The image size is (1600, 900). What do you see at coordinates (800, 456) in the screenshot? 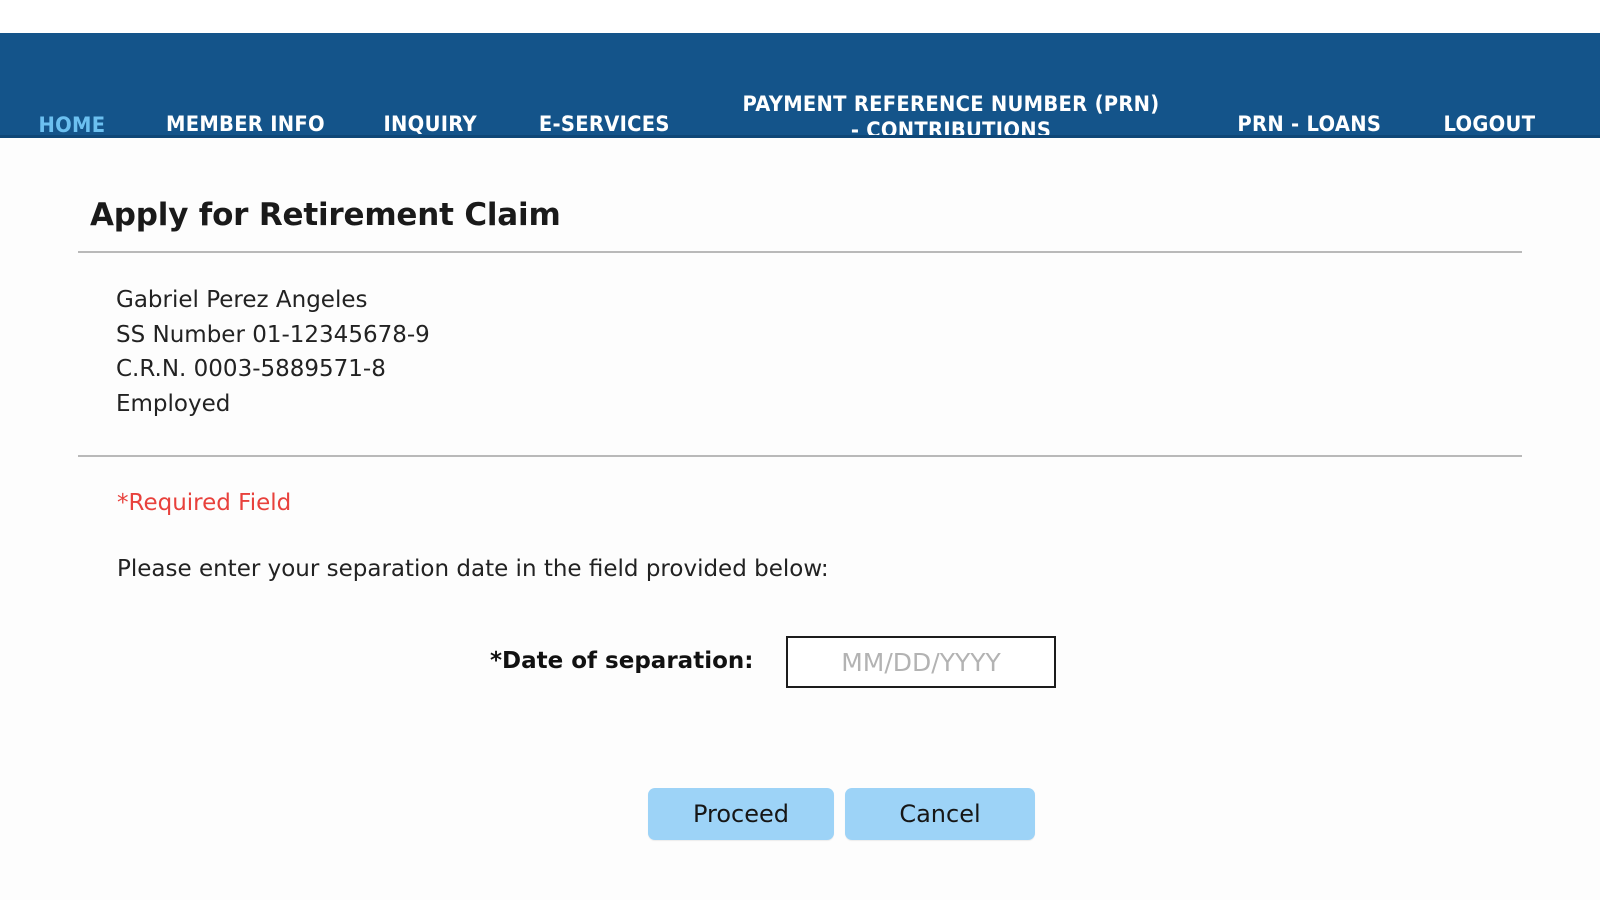
I see `divider-bottom` at bounding box center [800, 456].